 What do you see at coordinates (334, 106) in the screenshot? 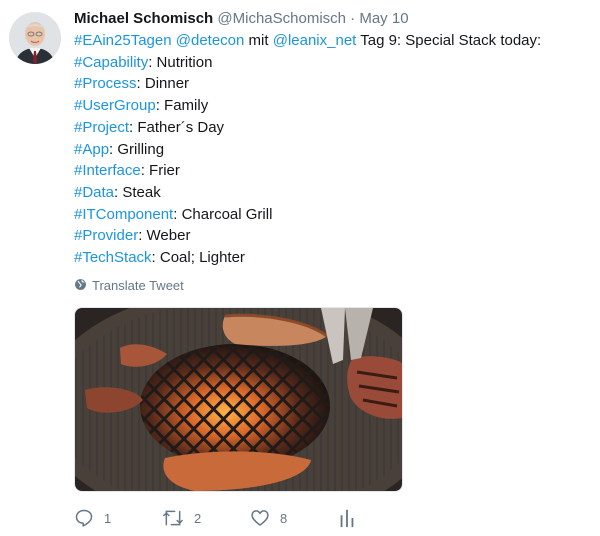
I see `tweet-line: #UserGroup: Family` at bounding box center [334, 106].